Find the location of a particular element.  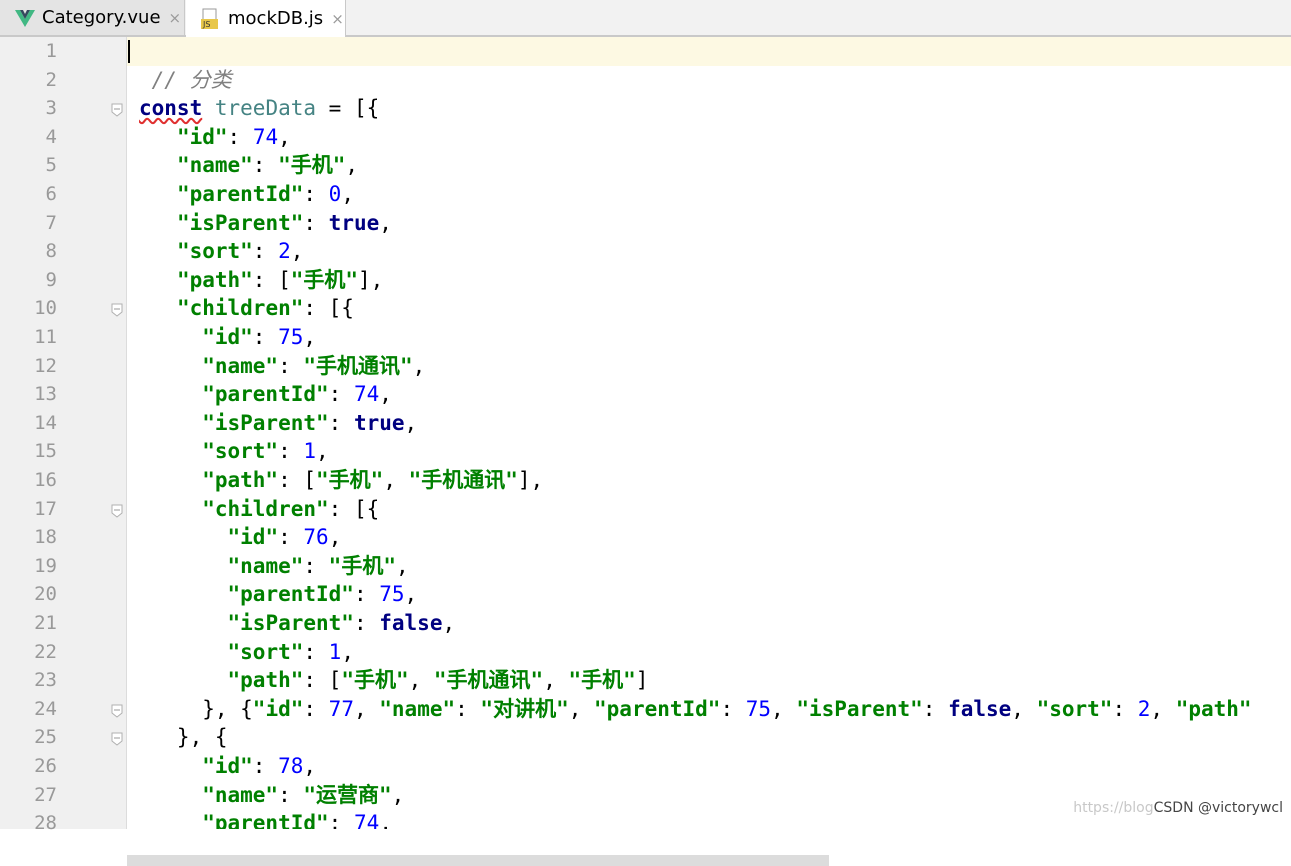

code-token: true is located at coordinates (379, 422).